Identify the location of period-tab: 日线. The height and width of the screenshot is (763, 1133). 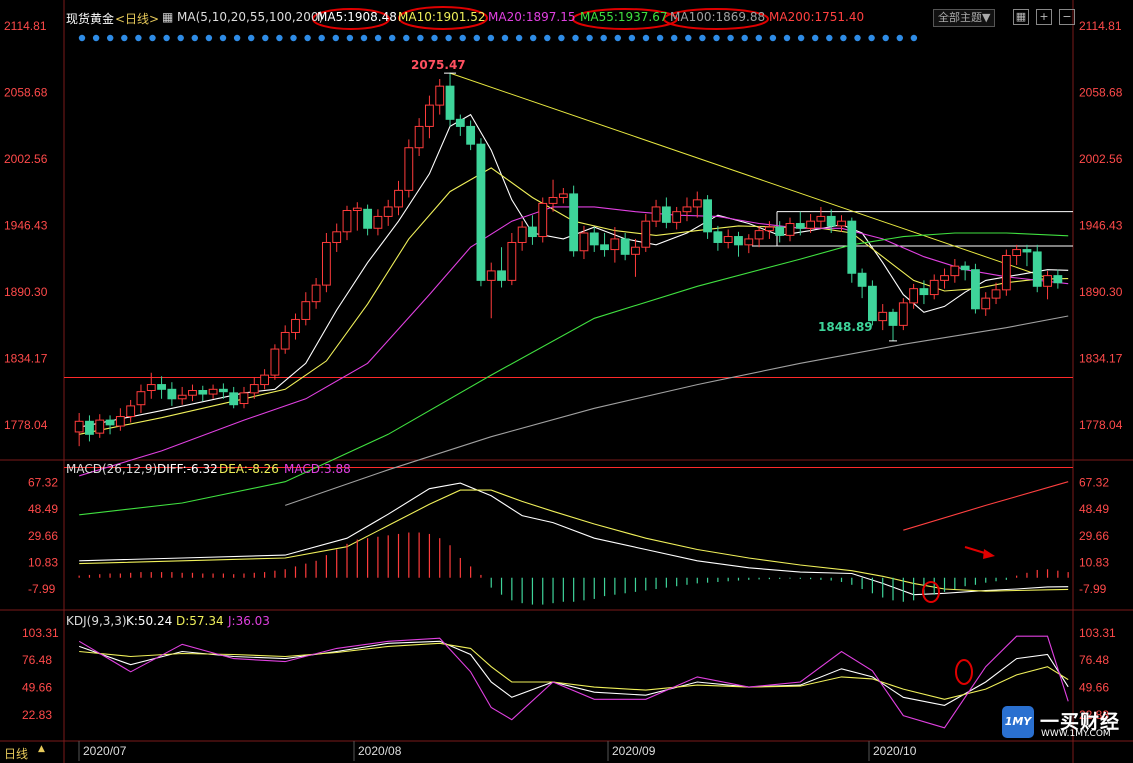
(16, 753).